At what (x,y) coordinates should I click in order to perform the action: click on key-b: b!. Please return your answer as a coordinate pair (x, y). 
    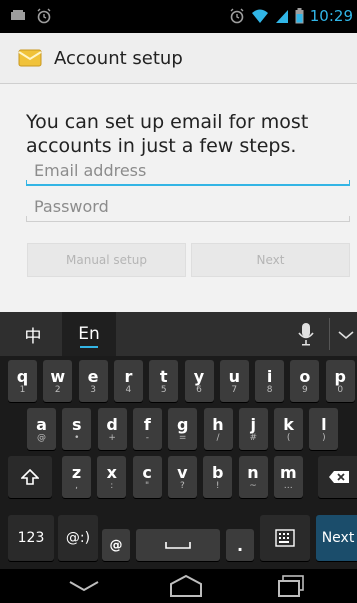
    Looking at the image, I should click on (218, 477).